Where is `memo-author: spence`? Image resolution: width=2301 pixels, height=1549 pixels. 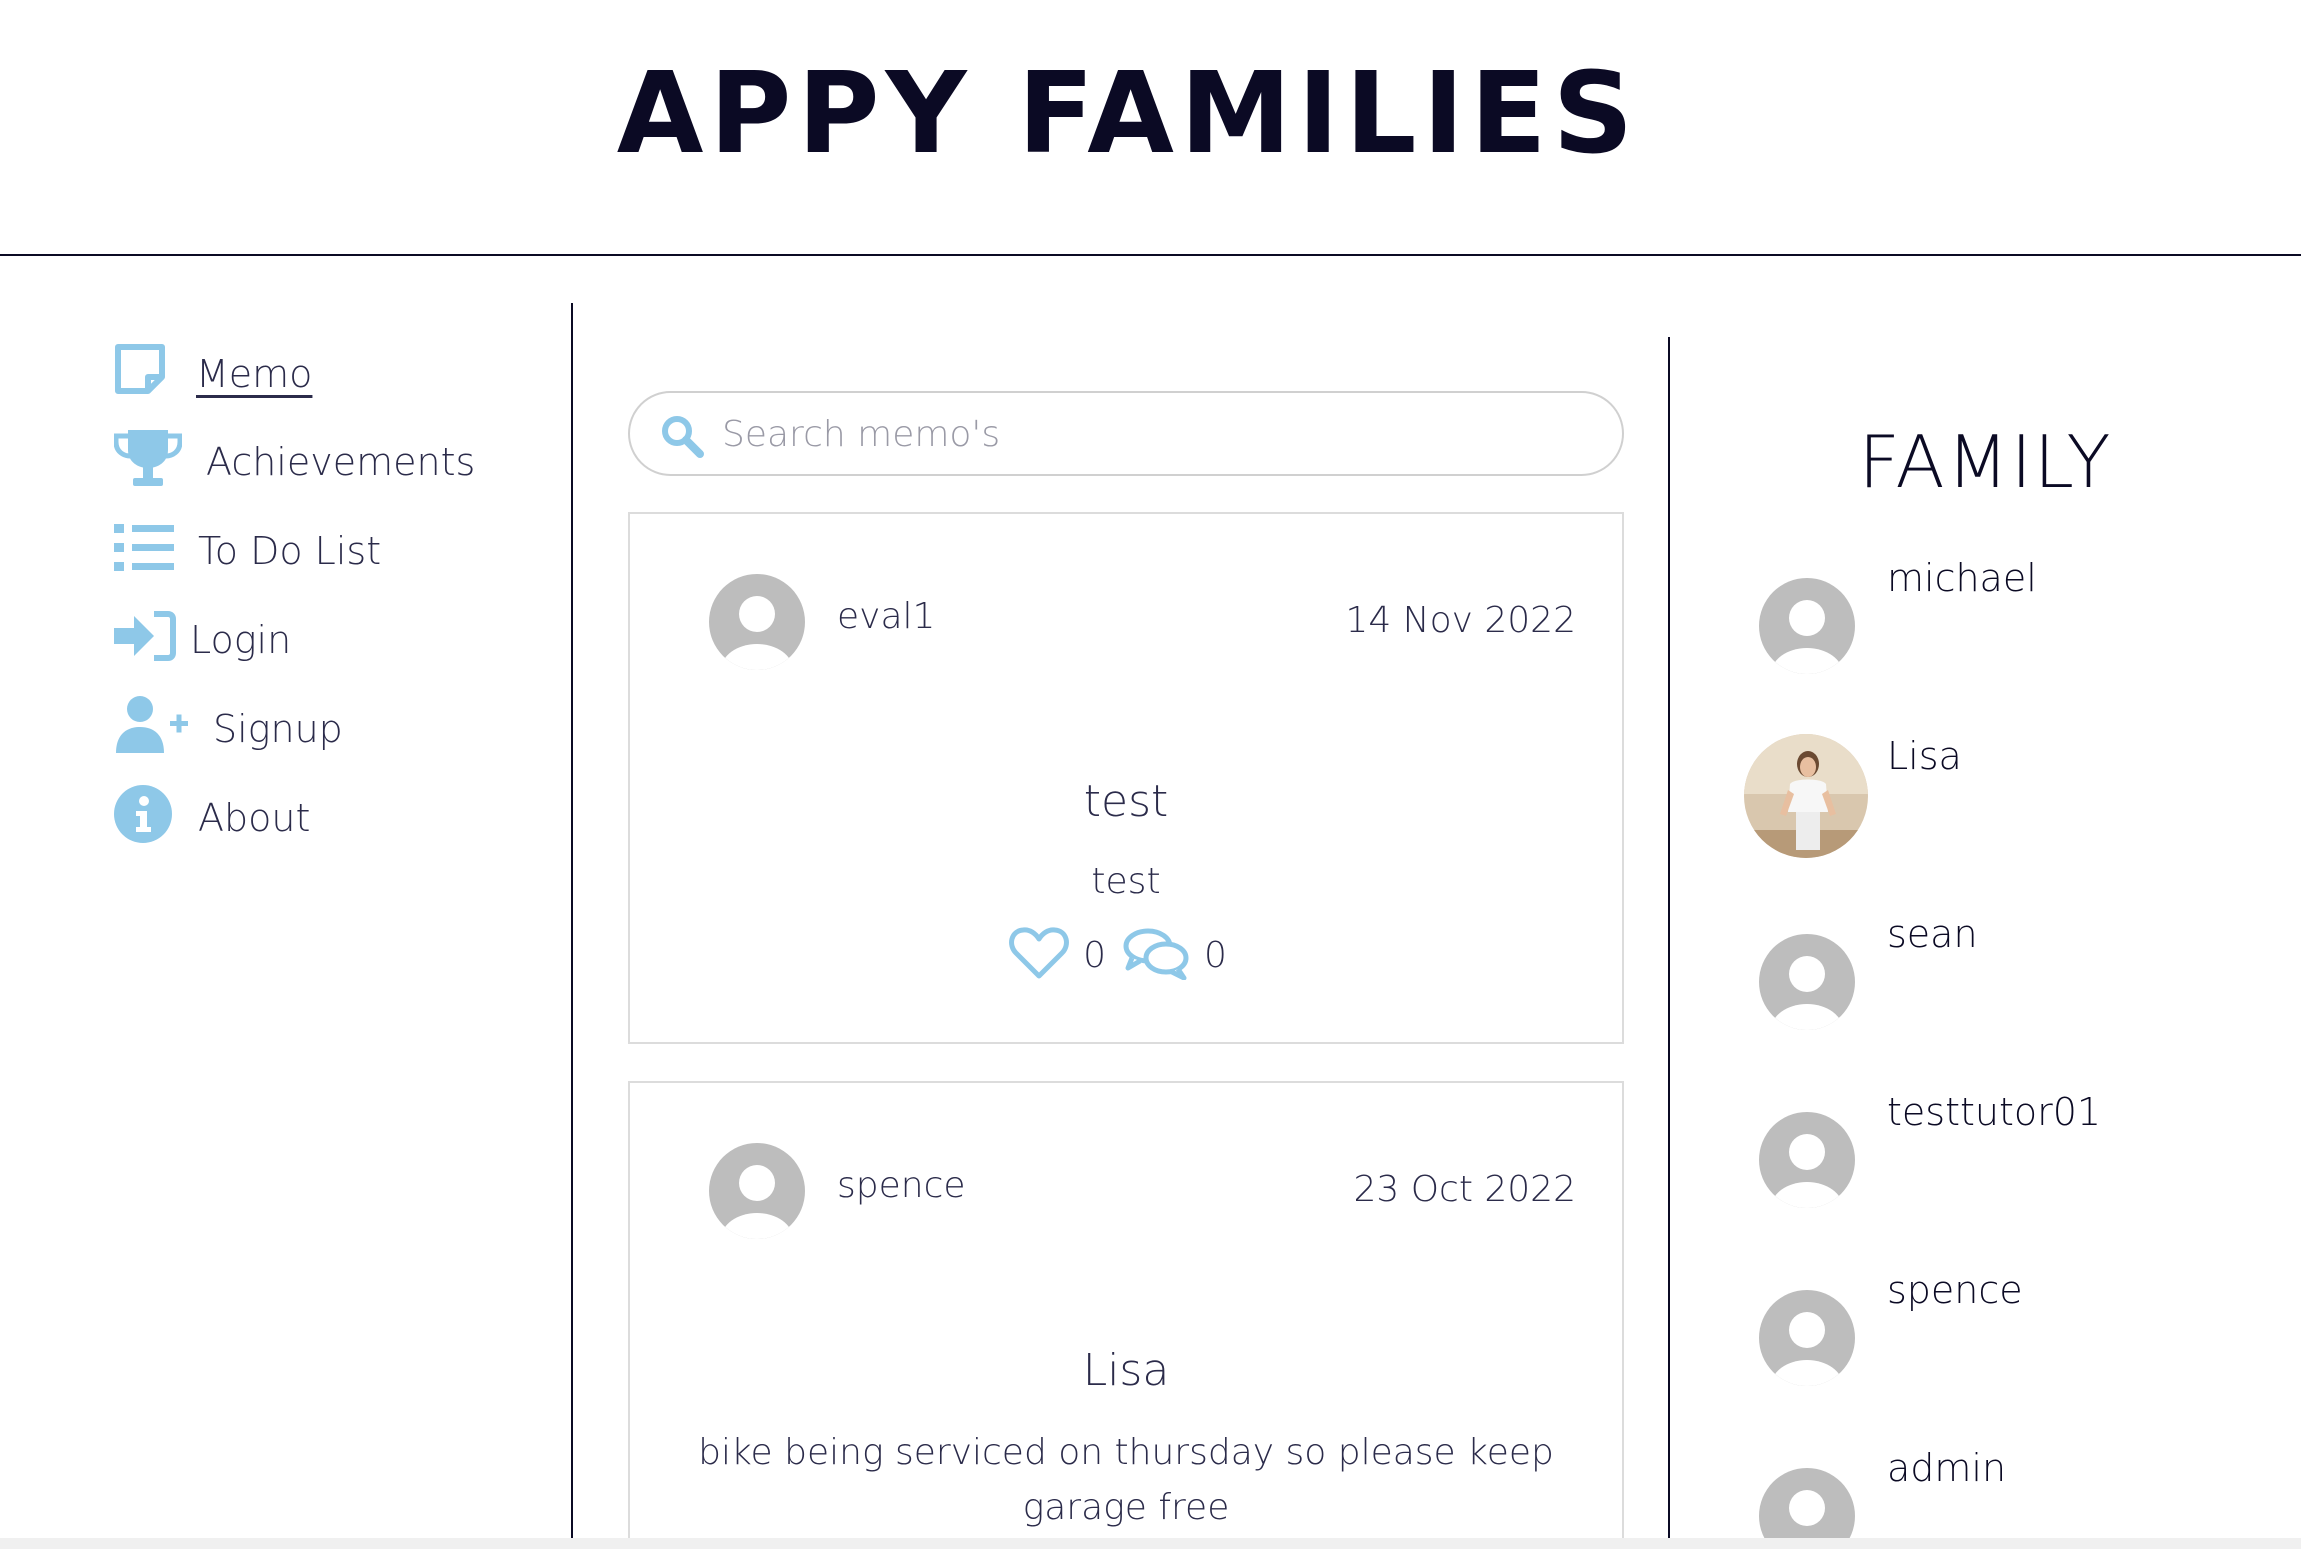
memo-author: spence is located at coordinates (901, 1185).